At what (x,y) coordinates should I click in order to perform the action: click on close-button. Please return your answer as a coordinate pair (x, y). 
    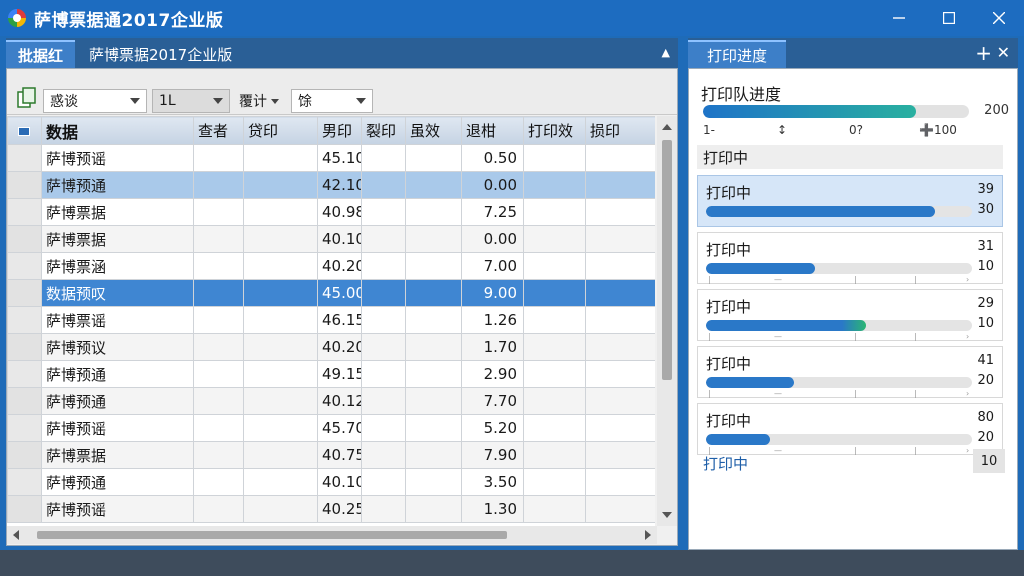
    Looking at the image, I should click on (999, 18).